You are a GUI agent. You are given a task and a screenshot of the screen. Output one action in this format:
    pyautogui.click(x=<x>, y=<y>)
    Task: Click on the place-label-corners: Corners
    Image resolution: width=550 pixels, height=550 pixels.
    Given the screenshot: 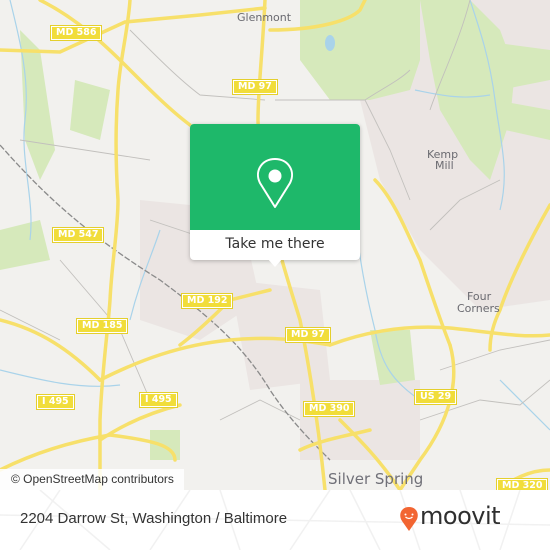 What is the action you would take?
    pyautogui.click(x=478, y=308)
    